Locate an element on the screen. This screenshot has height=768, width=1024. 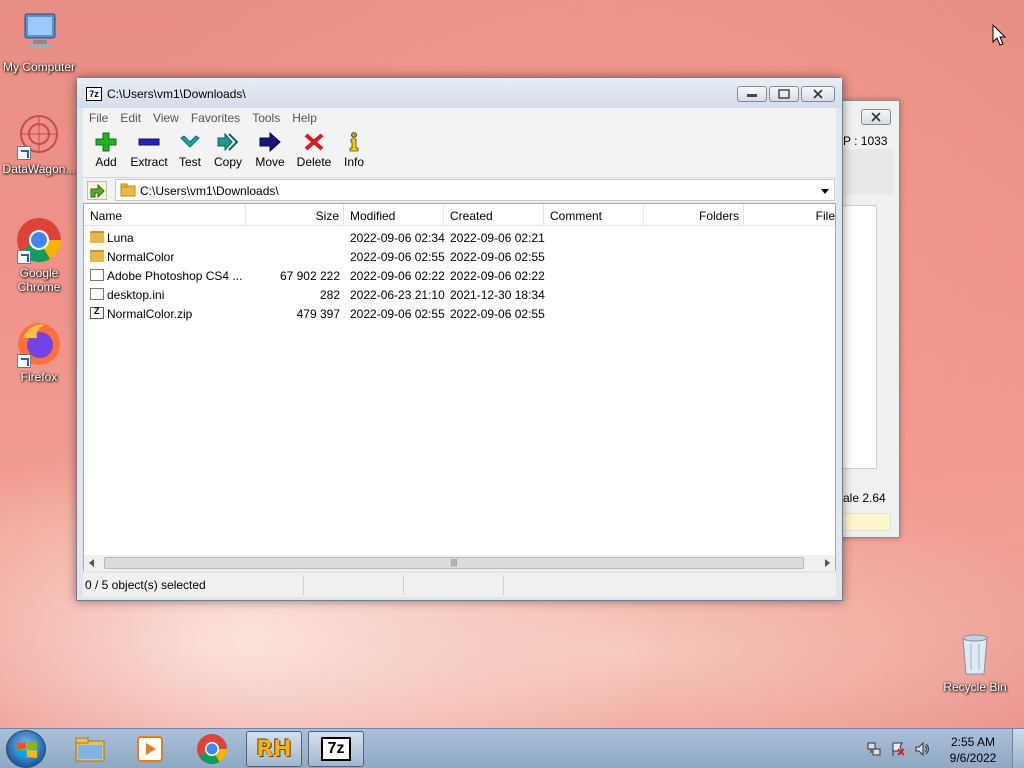
chevron-down-icon is located at coordinates (825, 191).